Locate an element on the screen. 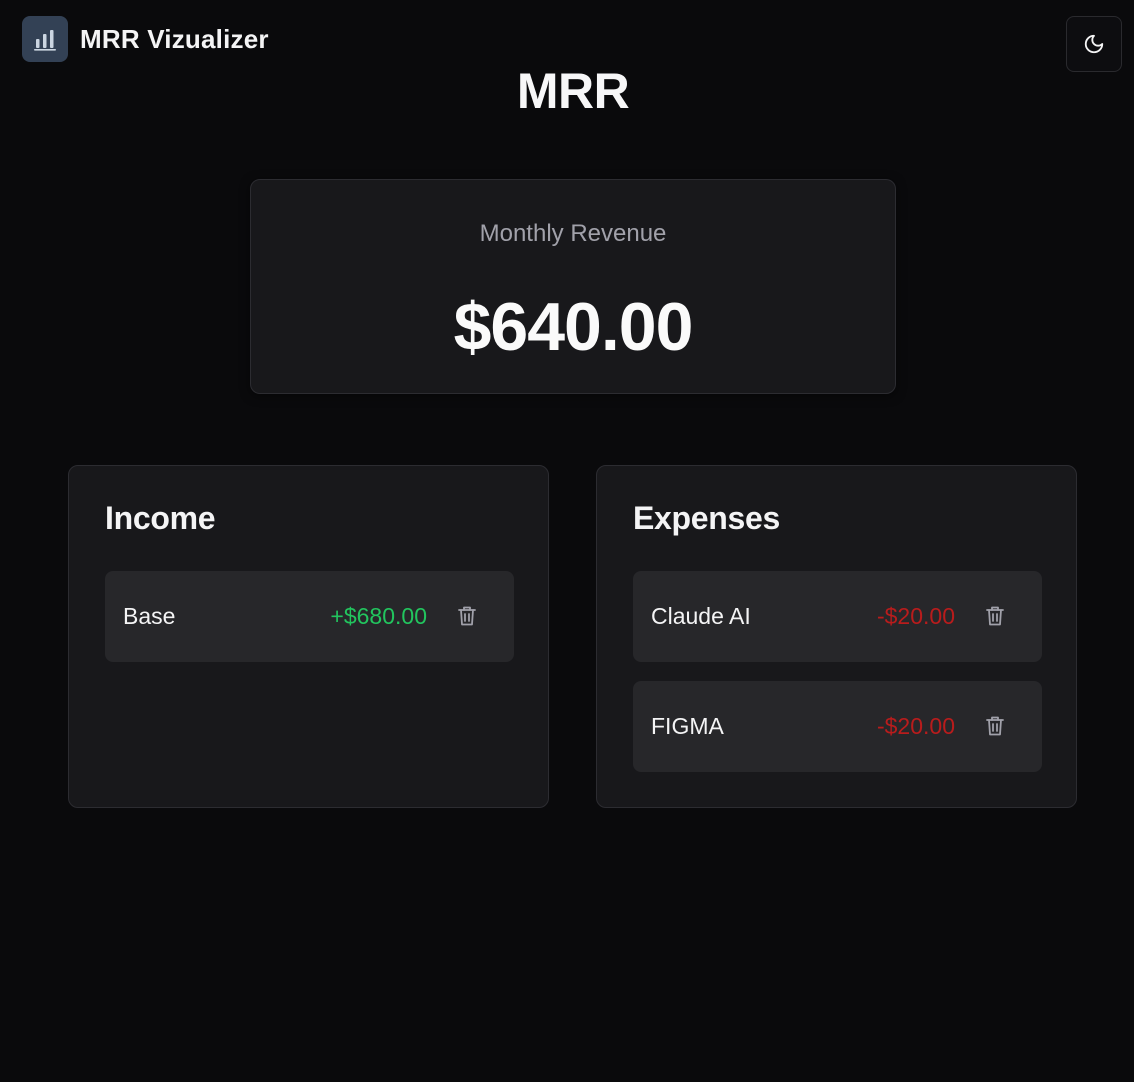  monthly-revenue-value: $640.00 is located at coordinates (573, 327).